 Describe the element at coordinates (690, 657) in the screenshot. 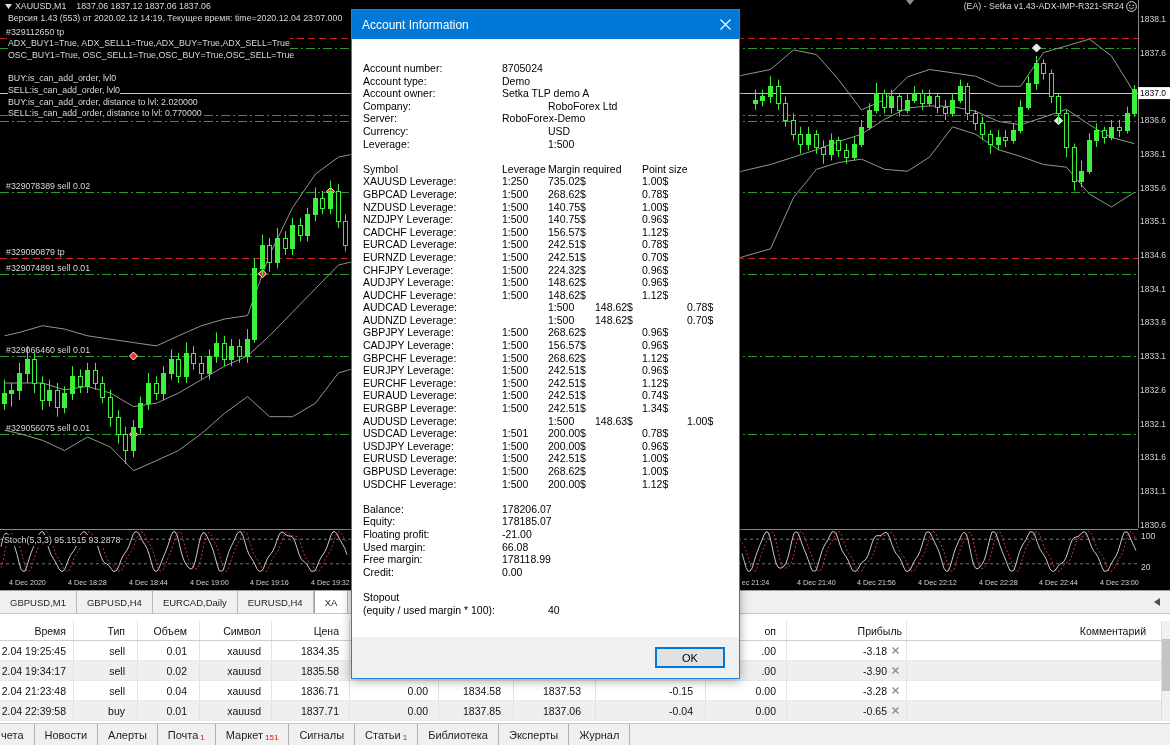

I see `ok-button: OK` at that location.